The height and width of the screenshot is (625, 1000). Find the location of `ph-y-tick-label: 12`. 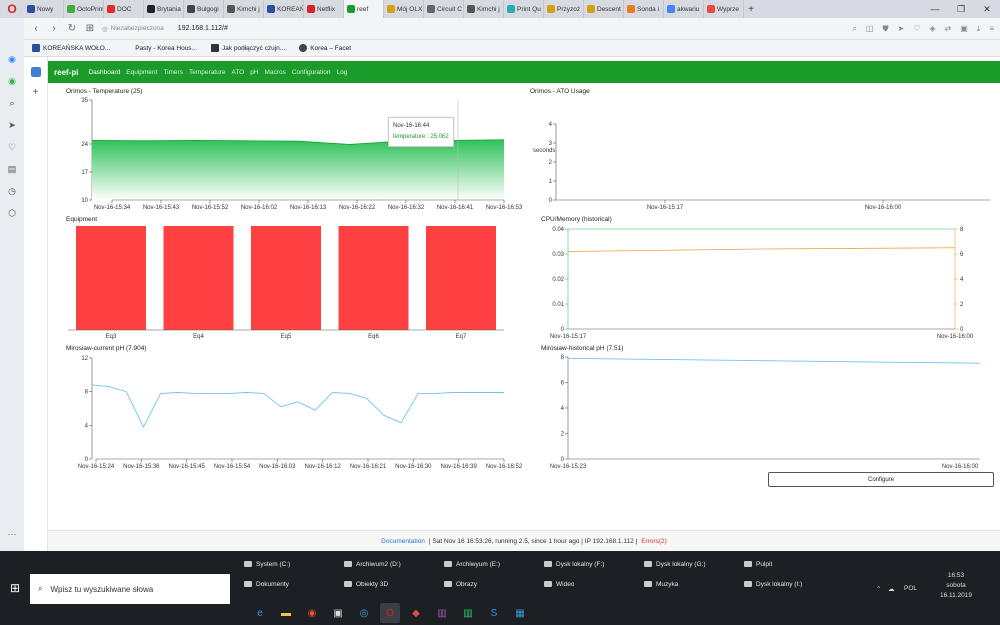

ph-y-tick-label: 12 is located at coordinates (84, 359).